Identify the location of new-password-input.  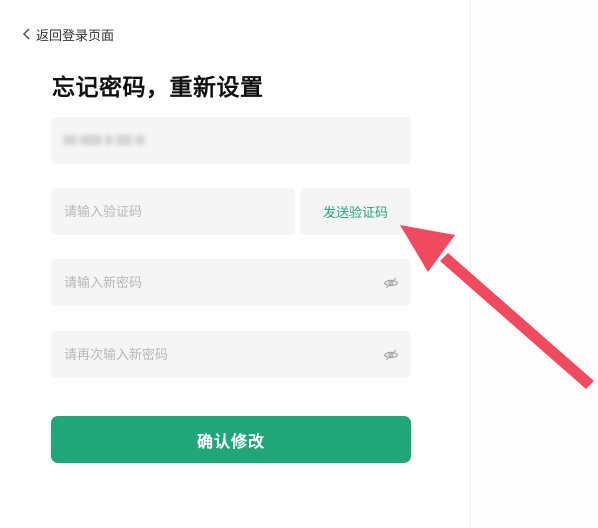
(231, 282).